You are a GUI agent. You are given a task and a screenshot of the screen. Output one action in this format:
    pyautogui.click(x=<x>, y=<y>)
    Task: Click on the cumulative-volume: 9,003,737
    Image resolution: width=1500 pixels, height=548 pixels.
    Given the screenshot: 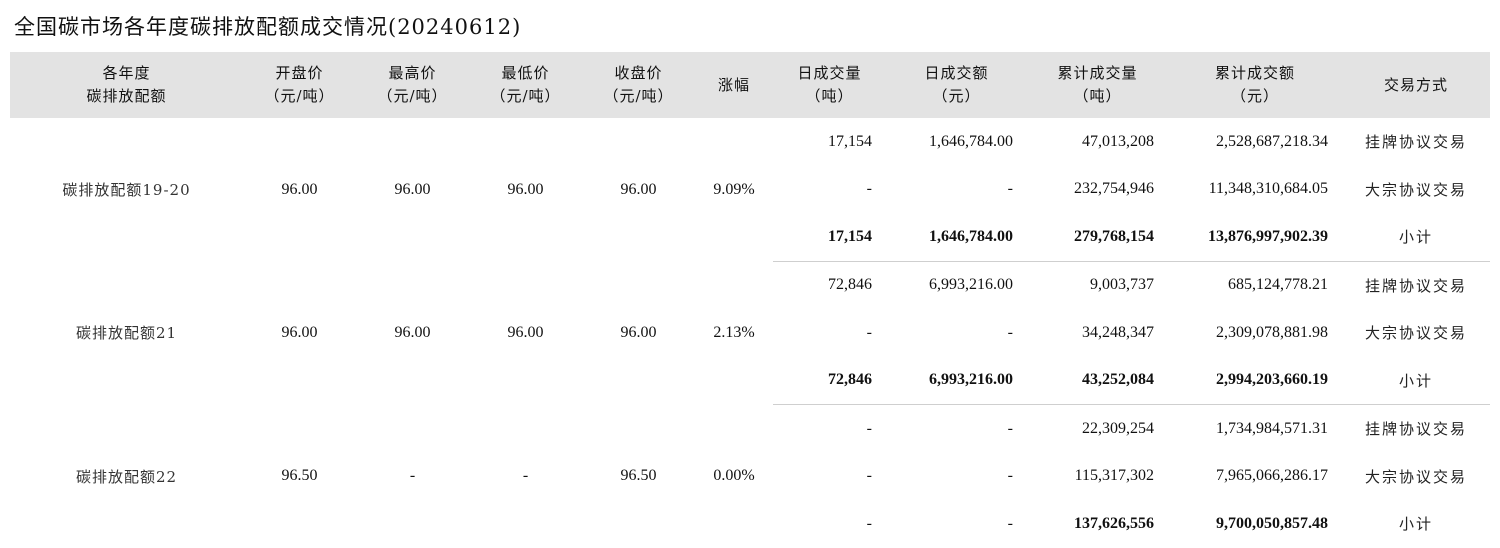 What is the action you would take?
    pyautogui.click(x=1122, y=285)
    